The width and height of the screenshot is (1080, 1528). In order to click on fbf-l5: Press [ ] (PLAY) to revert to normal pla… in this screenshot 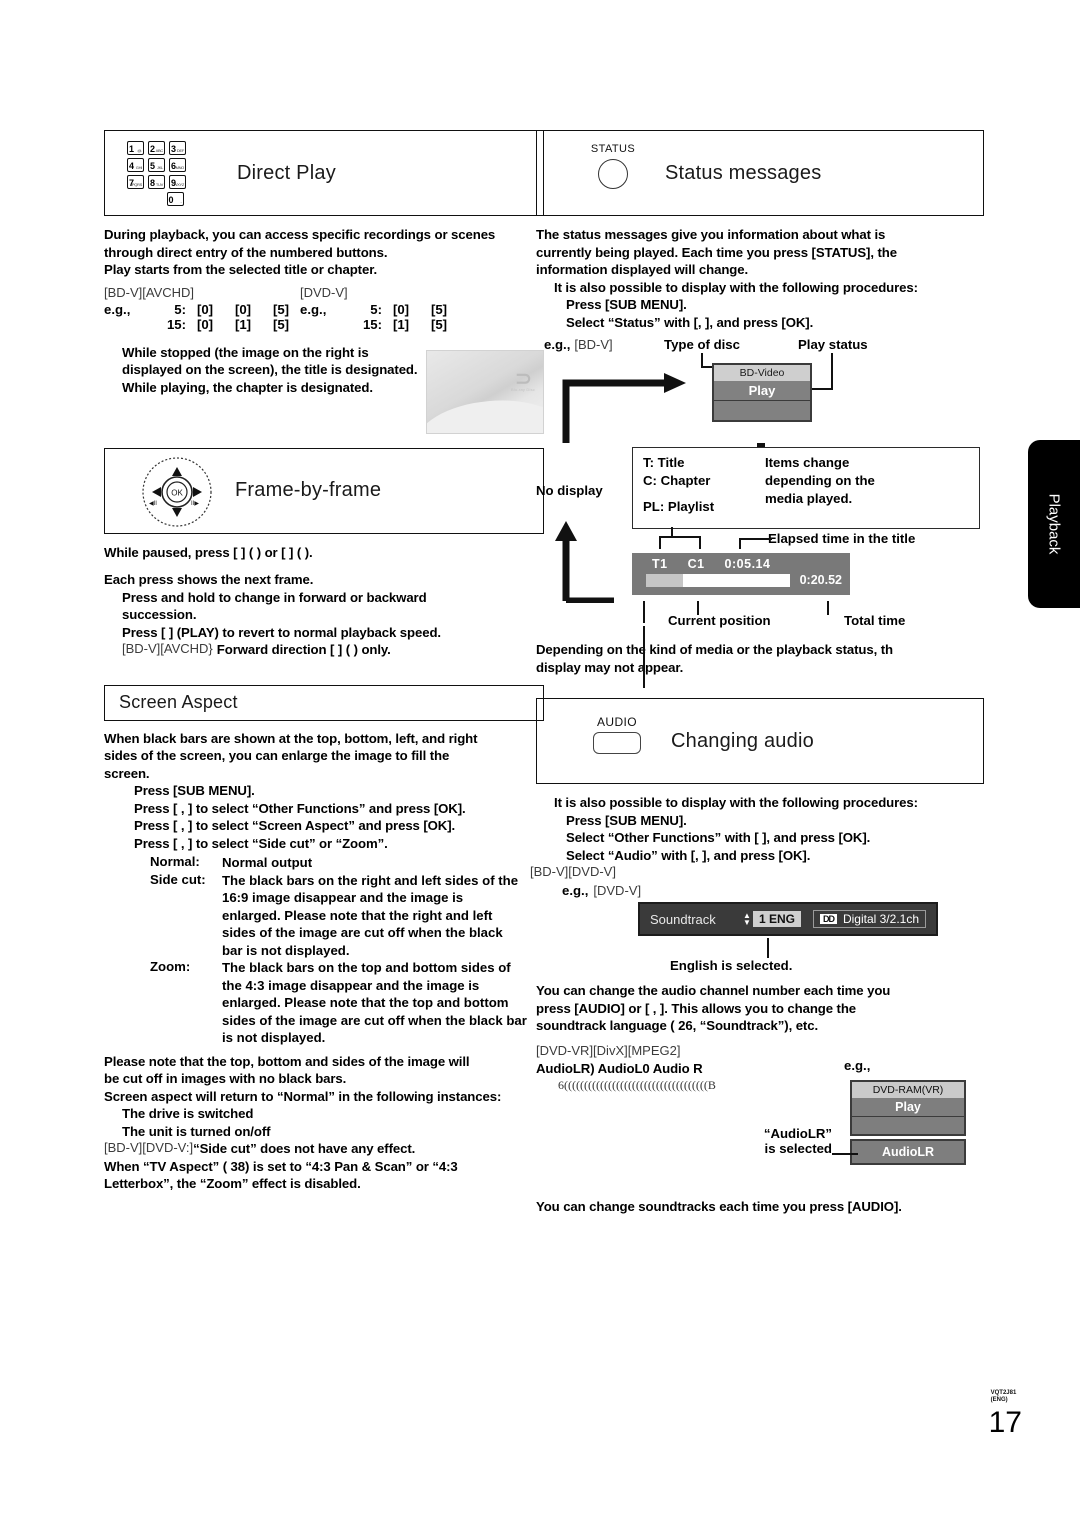, I will do `click(281, 632)`.